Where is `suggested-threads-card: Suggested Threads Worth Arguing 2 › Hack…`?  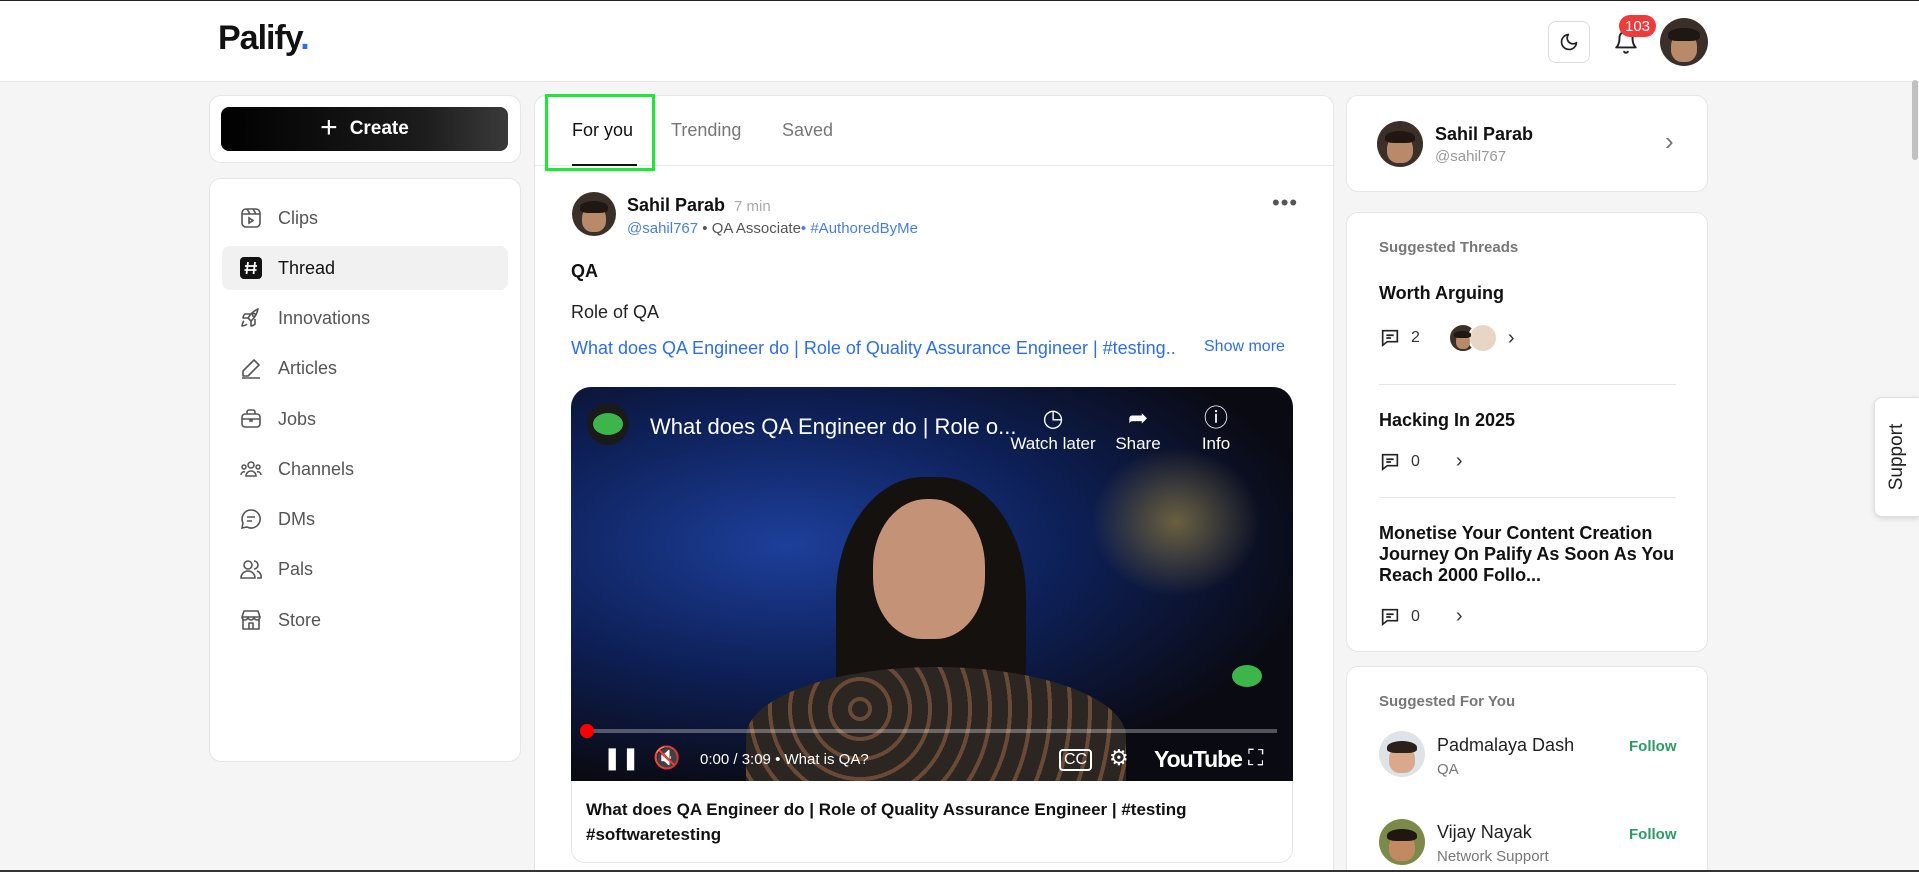 suggested-threads-card: Suggested Threads Worth Arguing 2 › Hack… is located at coordinates (1527, 432).